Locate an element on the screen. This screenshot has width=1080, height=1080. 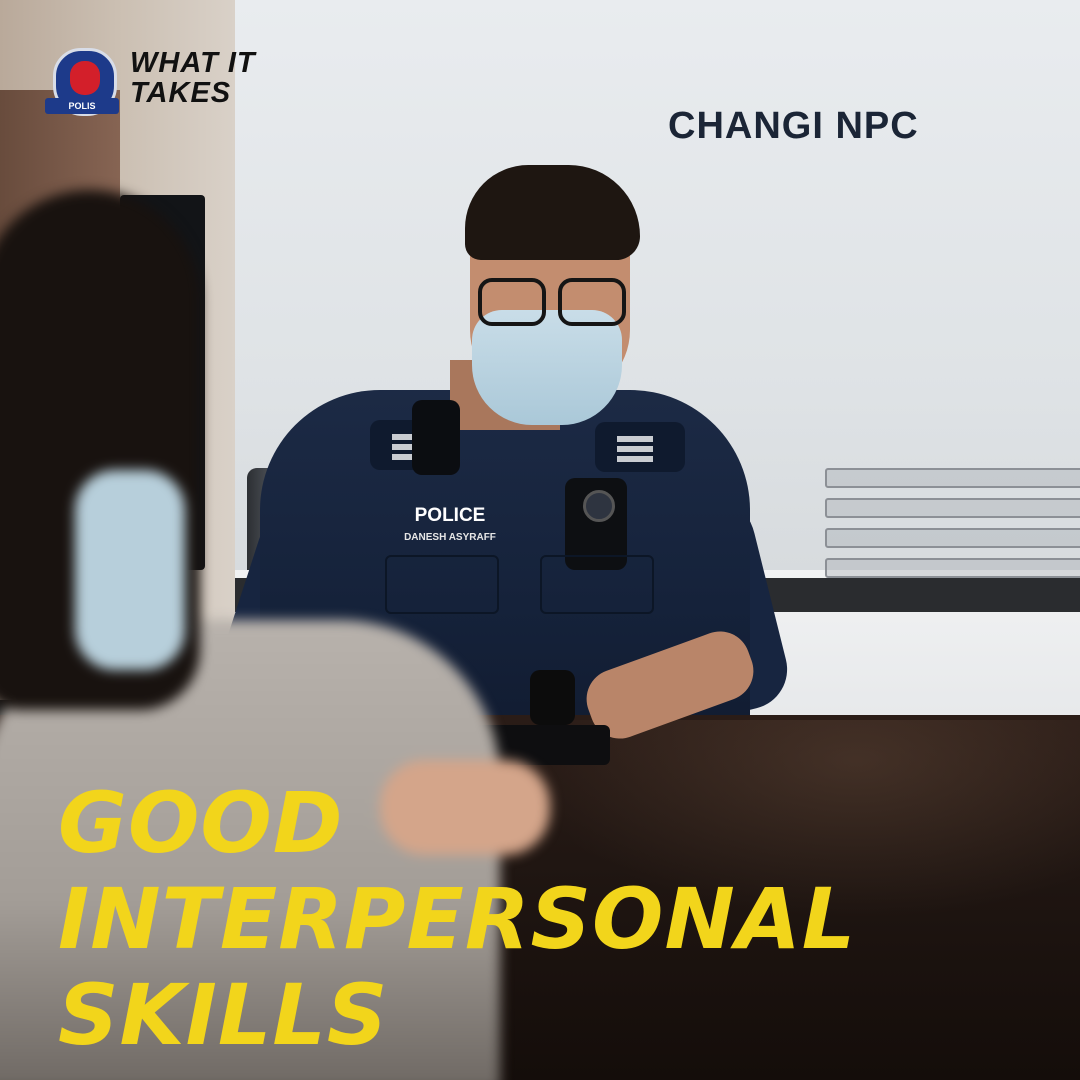
headline-line-2: INTERPERSONAL is located at coordinates (457, 919).